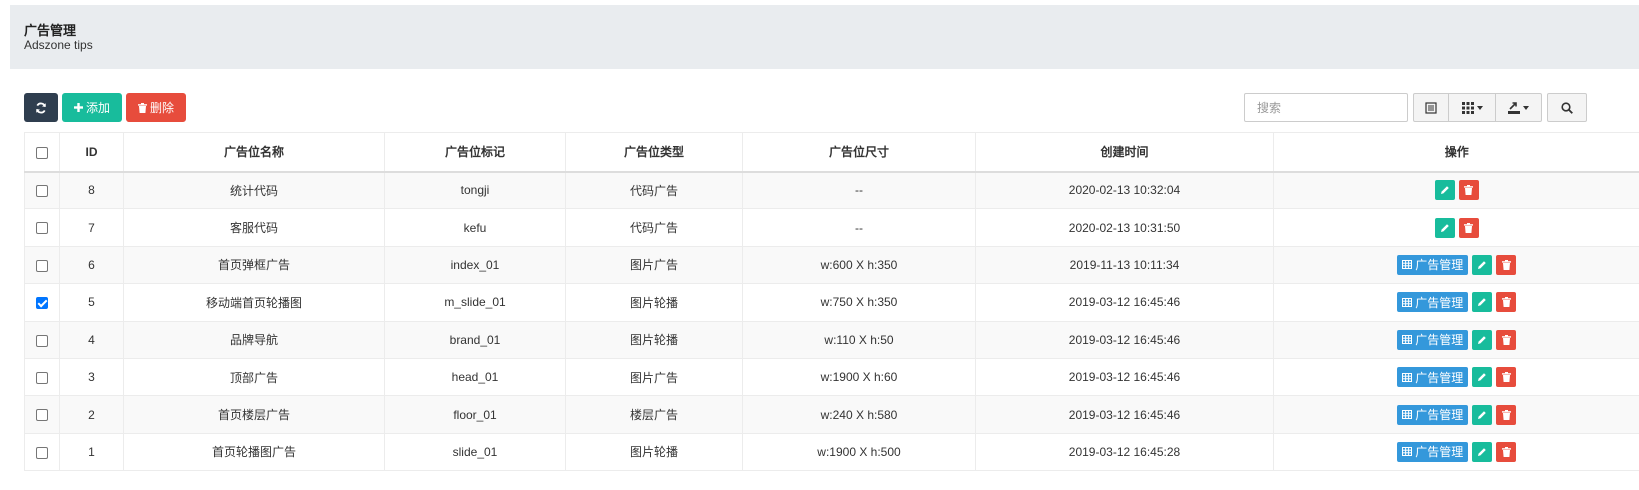 Image resolution: width=1639 pixels, height=490 pixels. Describe the element at coordinates (91, 302) in the screenshot. I see `id-cell: 5` at that location.